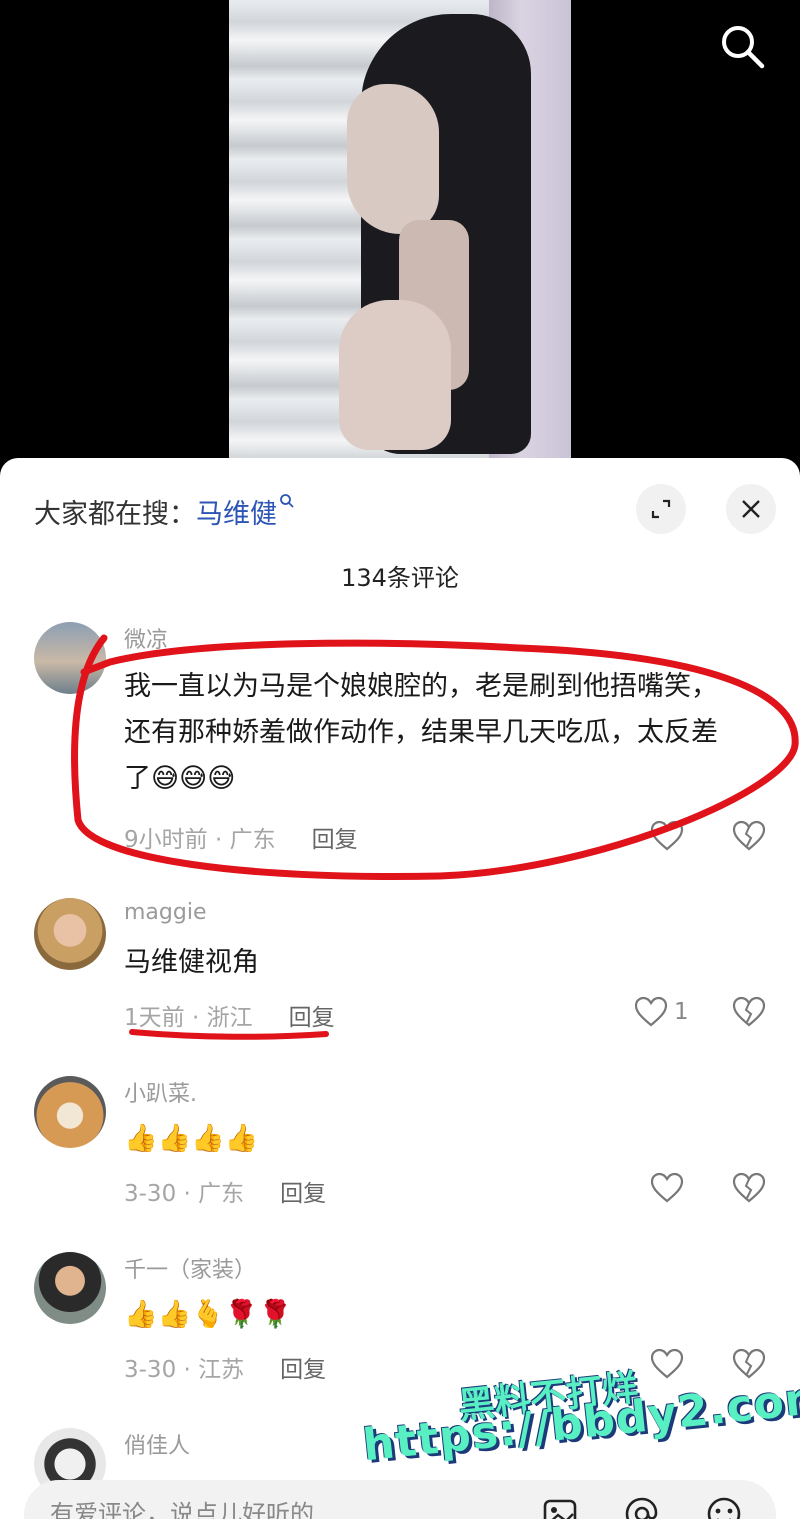  I want to click on expand-button, so click(661, 509).